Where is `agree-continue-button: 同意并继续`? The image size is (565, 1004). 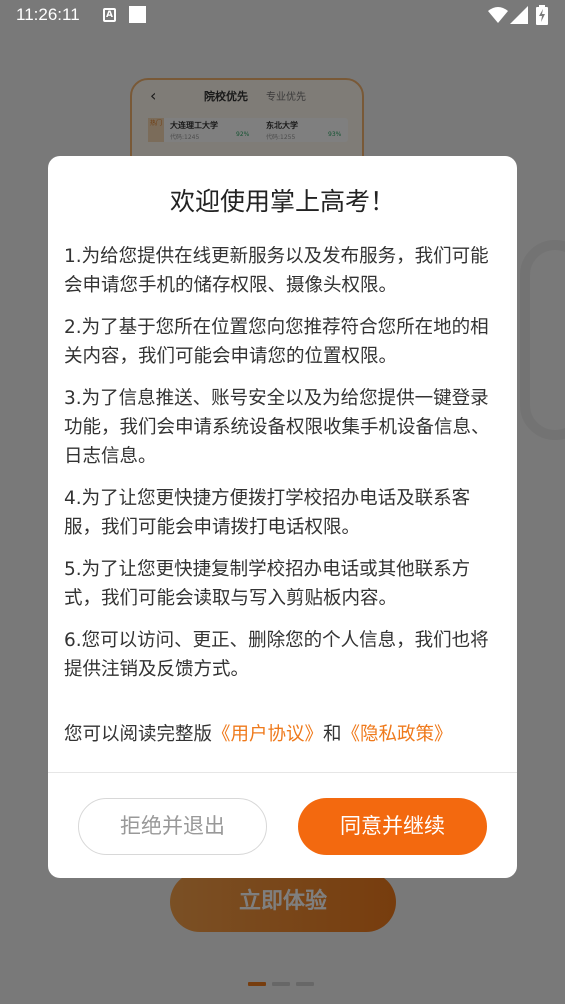 agree-continue-button: 同意并继续 is located at coordinates (392, 826).